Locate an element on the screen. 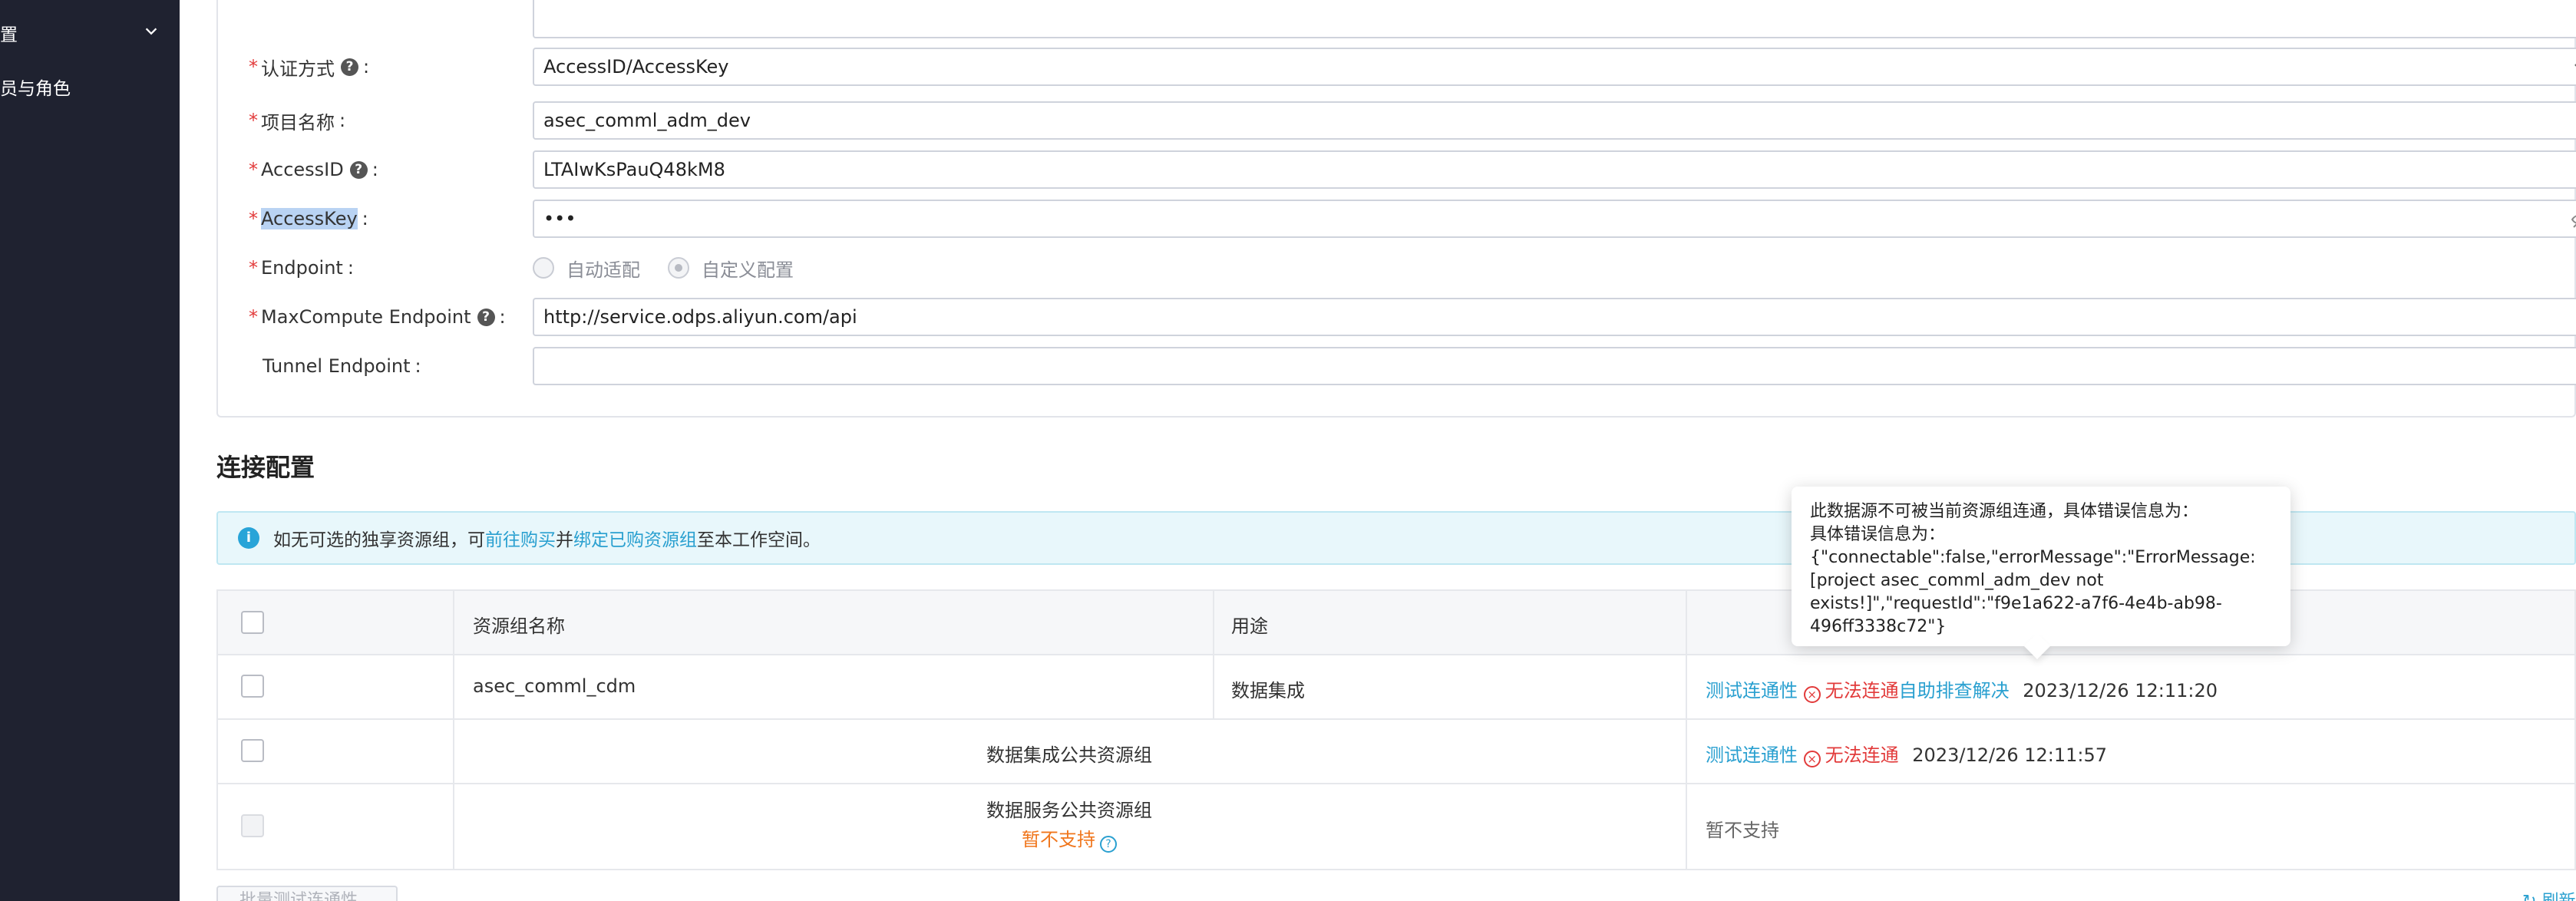 The width and height of the screenshot is (2576, 901). sidebar-item-label: 员与角色 is located at coordinates (35, 89).